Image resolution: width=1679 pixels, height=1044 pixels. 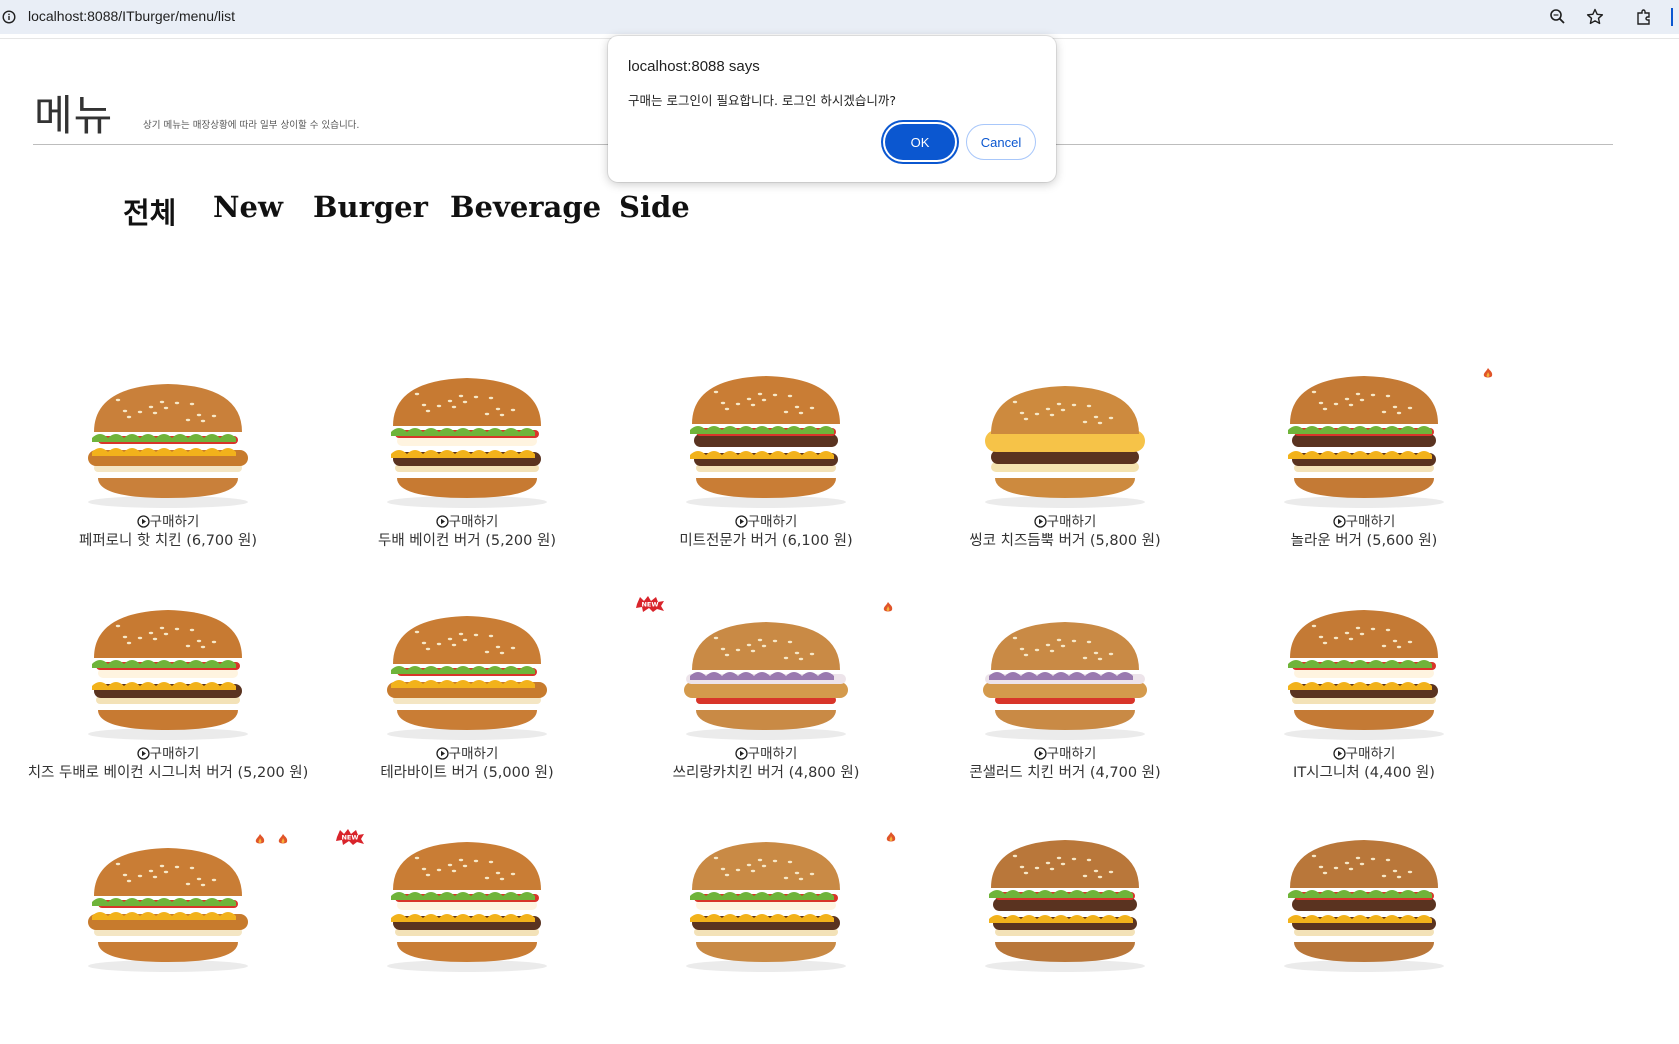 What do you see at coordinates (766, 773) in the screenshot?
I see `menu-item-name: 쓰리랑카치킨 버거 (4,800 원)` at bounding box center [766, 773].